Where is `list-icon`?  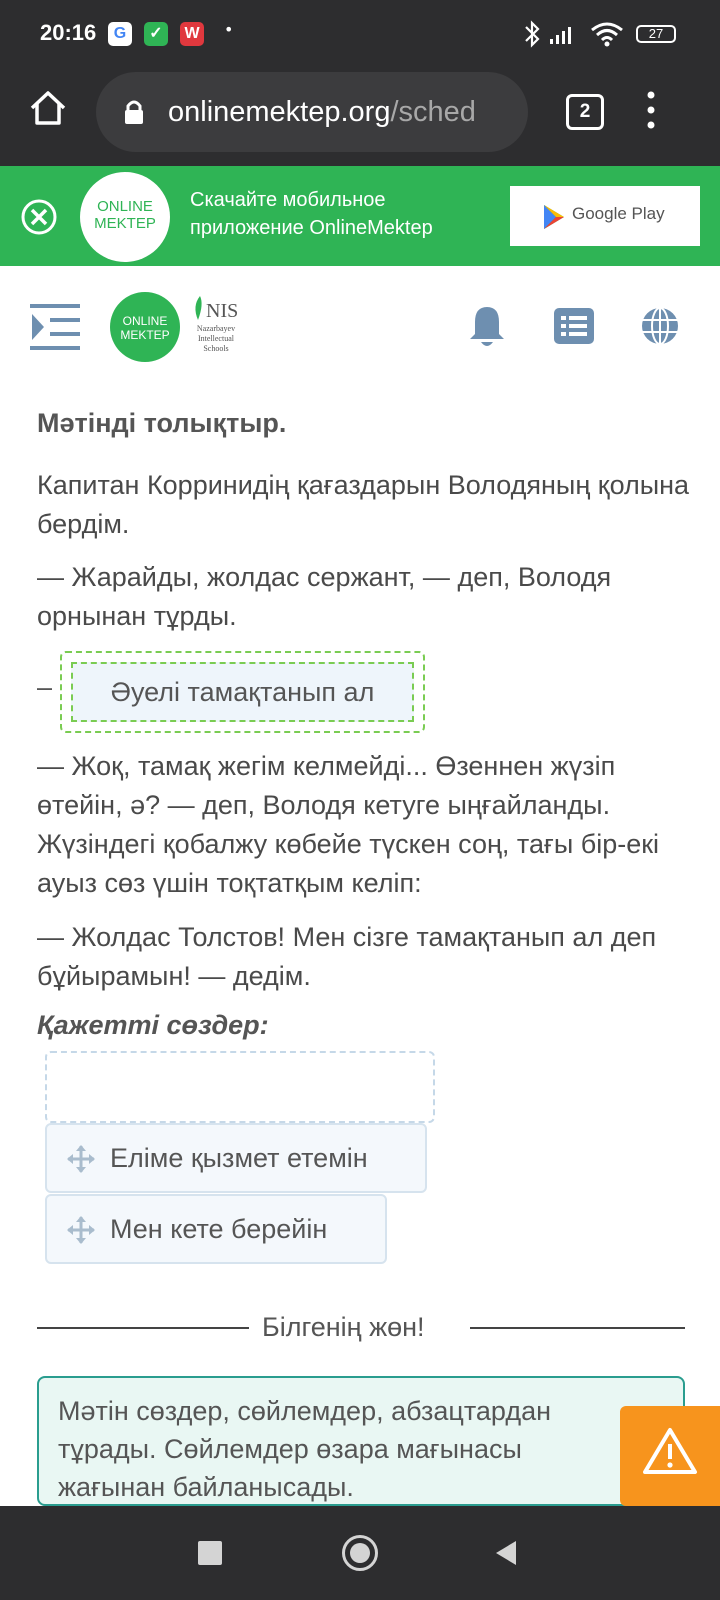 list-icon is located at coordinates (574, 326).